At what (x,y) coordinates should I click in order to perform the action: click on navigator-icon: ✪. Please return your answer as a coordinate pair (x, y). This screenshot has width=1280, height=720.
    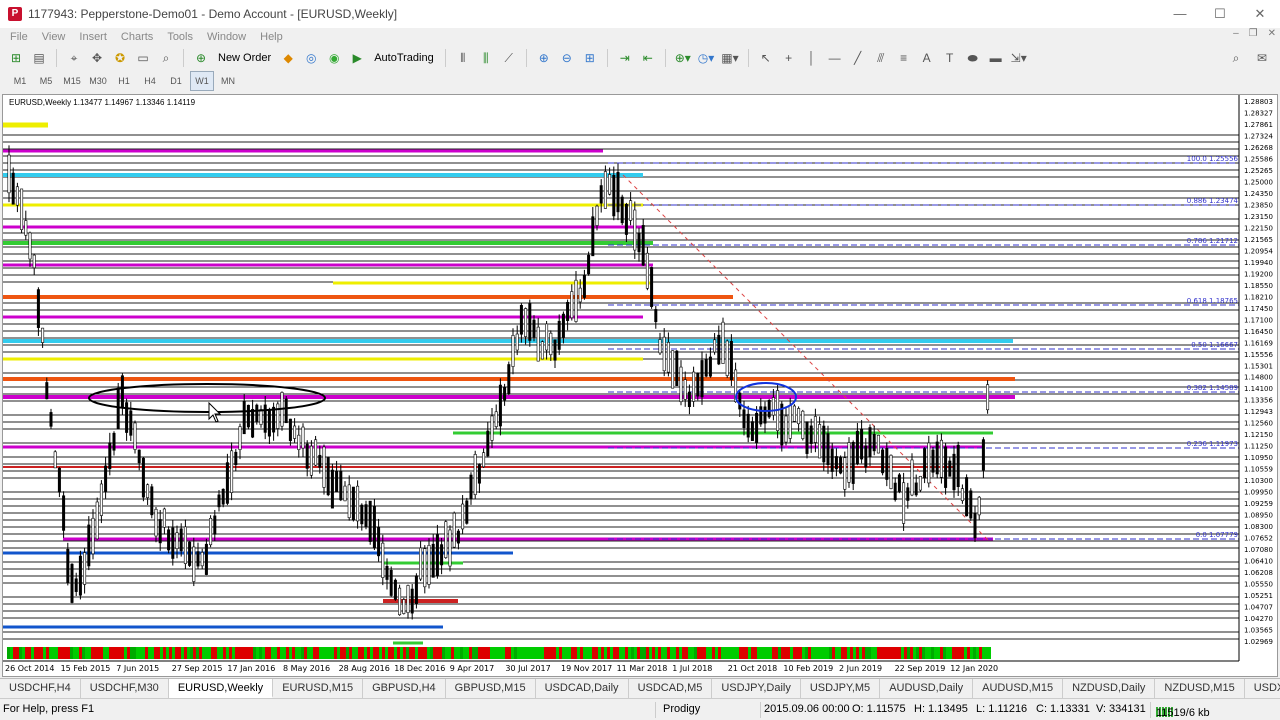
    Looking at the image, I should click on (120, 58).